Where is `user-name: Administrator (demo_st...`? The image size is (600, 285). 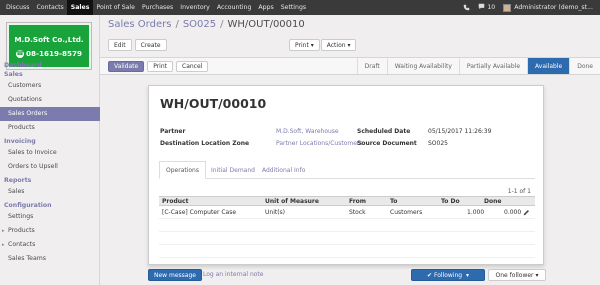
user-name: Administrator (demo_st... is located at coordinates (553, 7).